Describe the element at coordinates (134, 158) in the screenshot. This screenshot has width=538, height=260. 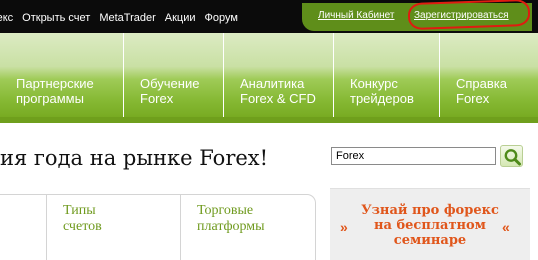
I see `page-headline: ия года на рынке Forex!` at that location.